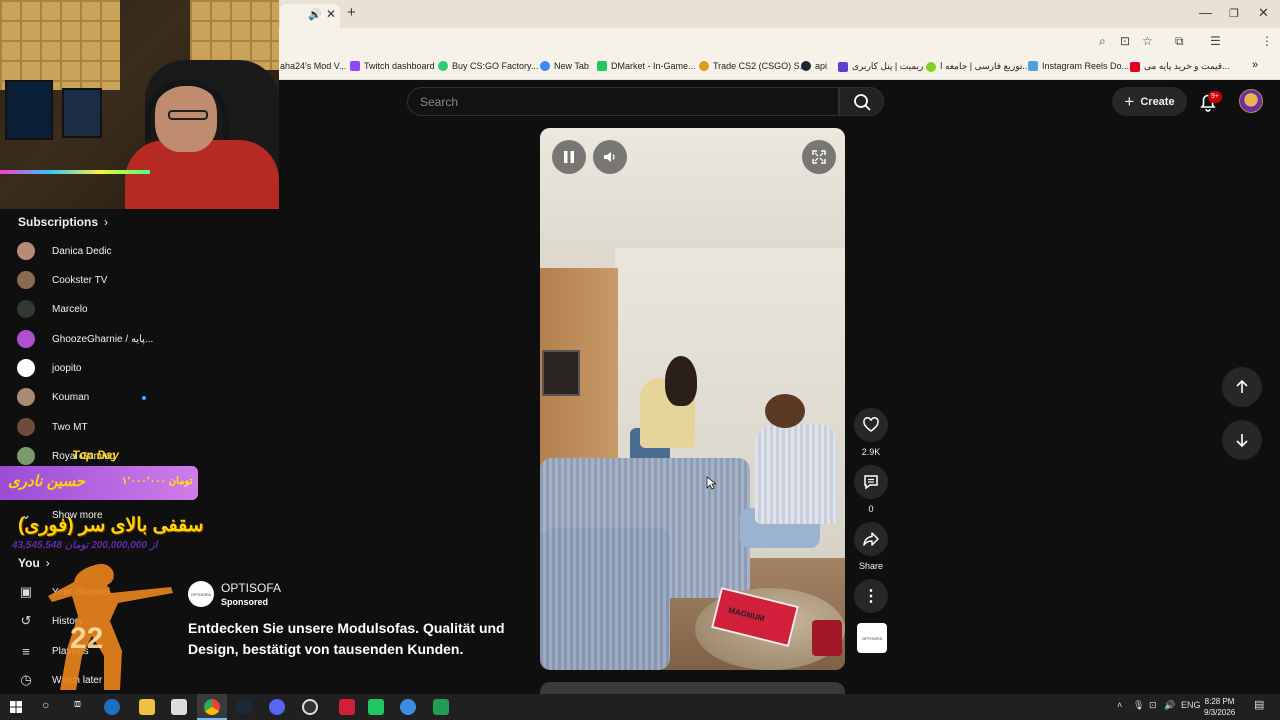  I want to click on subscription-item: Danica Dedic, so click(64, 251).